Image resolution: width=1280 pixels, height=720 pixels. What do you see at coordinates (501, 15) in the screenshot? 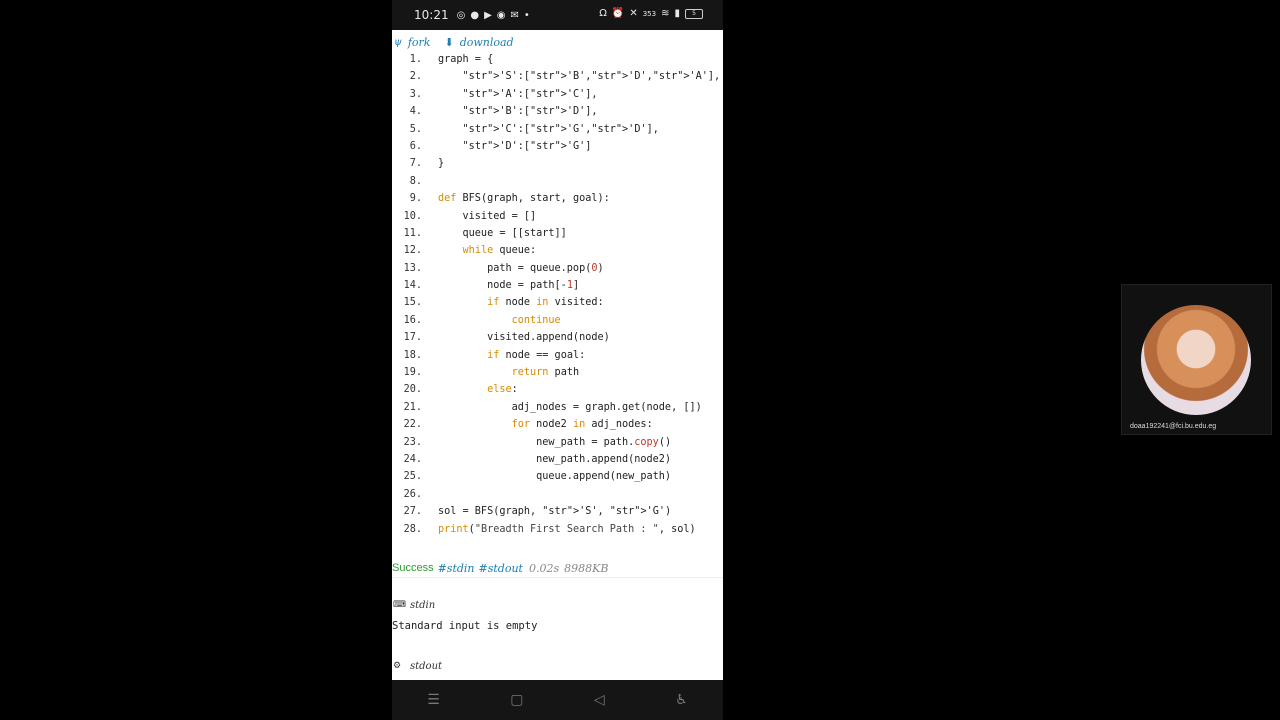
I see `messenger-icon: ◉` at bounding box center [501, 15].